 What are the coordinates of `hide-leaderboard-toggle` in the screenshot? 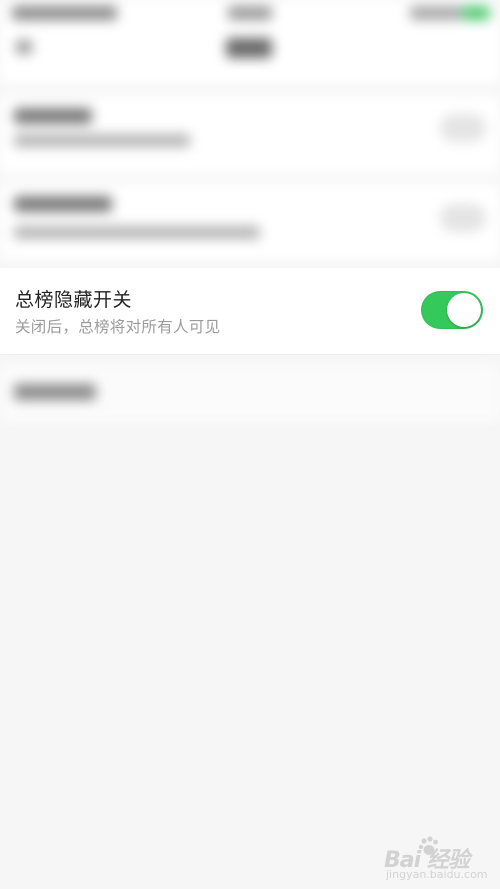 It's located at (452, 310).